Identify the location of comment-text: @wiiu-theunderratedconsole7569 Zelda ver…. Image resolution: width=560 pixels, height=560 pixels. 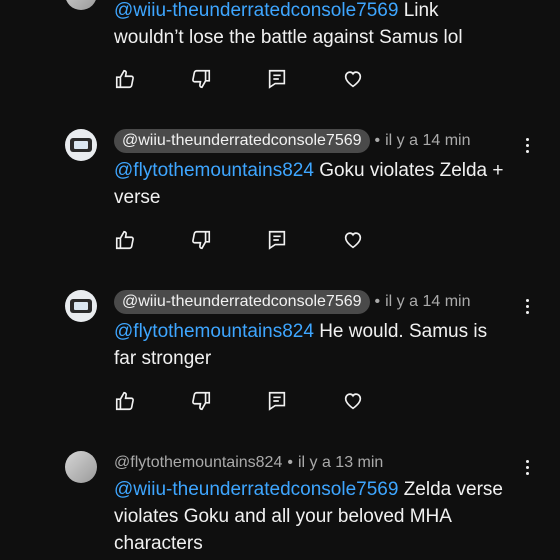
(324, 516).